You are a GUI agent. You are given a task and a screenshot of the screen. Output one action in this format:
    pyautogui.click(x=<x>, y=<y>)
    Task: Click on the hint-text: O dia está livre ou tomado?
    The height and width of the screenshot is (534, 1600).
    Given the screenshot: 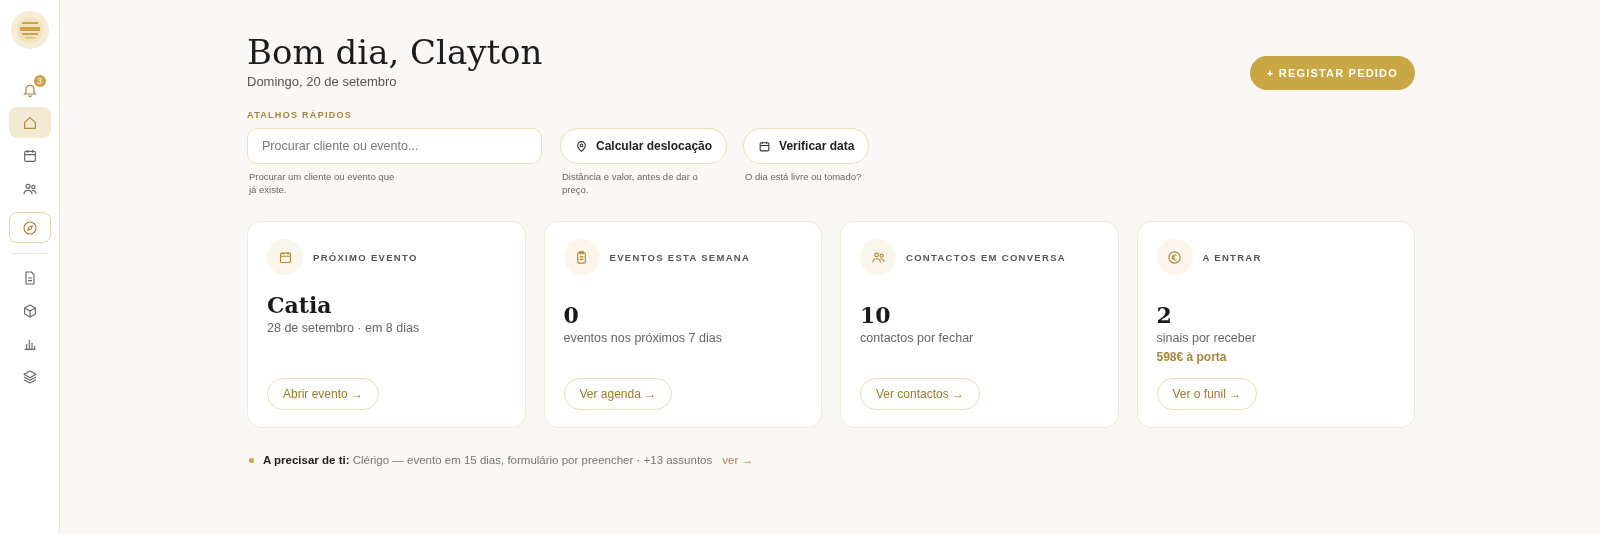 What is the action you would take?
    pyautogui.click(x=803, y=176)
    